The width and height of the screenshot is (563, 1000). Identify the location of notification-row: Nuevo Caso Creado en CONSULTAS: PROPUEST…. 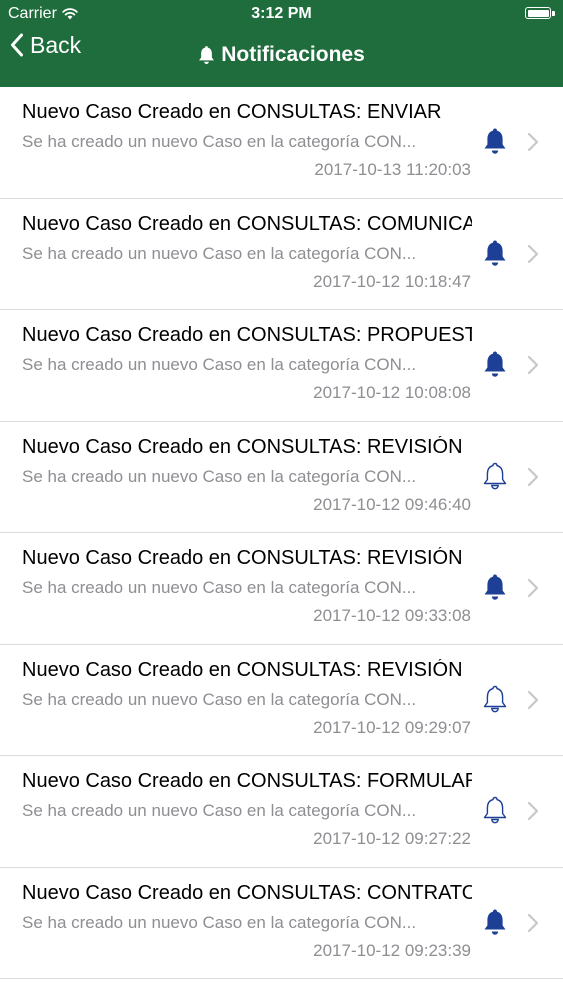
(281, 366).